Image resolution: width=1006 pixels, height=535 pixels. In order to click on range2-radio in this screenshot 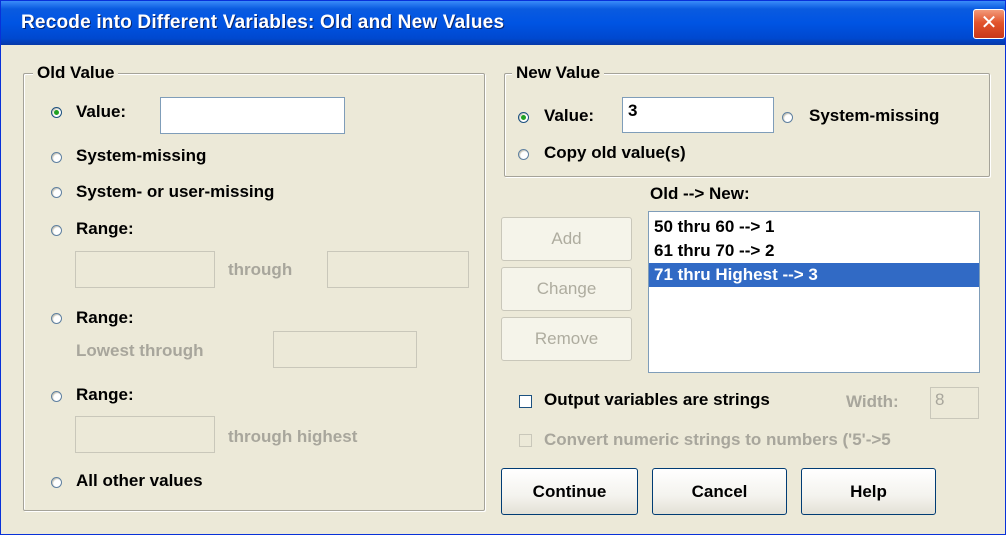, I will do `click(56, 318)`.